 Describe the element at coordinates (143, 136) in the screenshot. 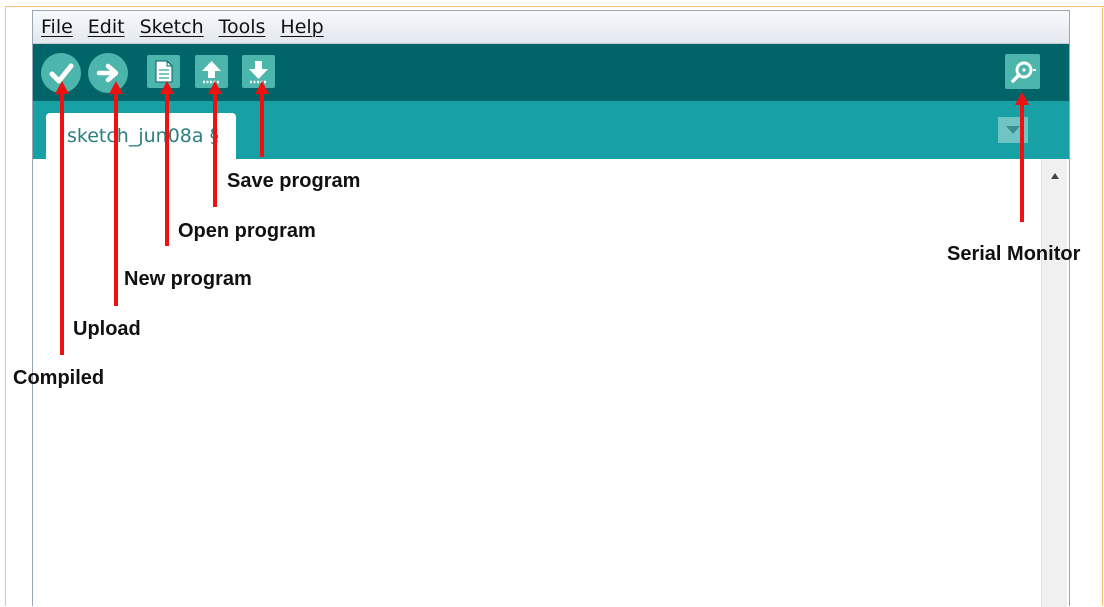

I see `tab-label: sketch_jun08a §` at that location.